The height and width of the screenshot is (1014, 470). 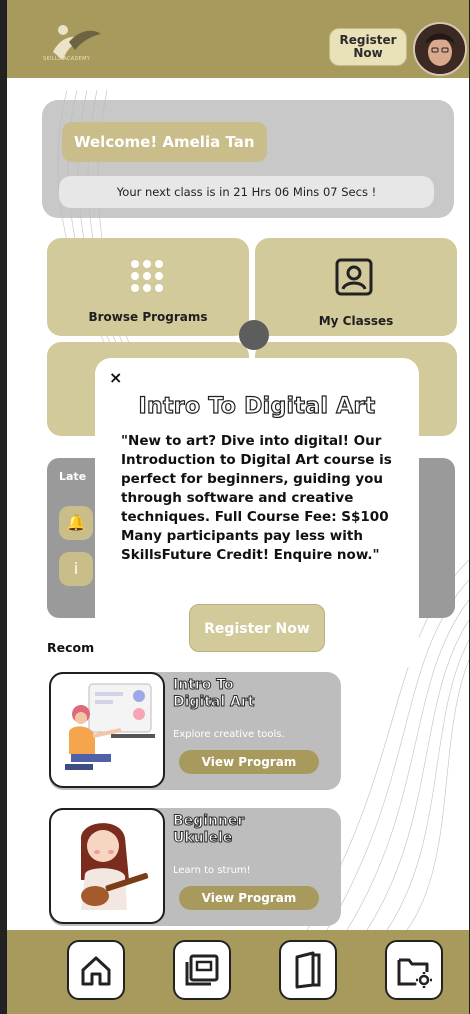 What do you see at coordinates (148, 317) in the screenshot?
I see `browse-programs-label: Browse Programs` at bounding box center [148, 317].